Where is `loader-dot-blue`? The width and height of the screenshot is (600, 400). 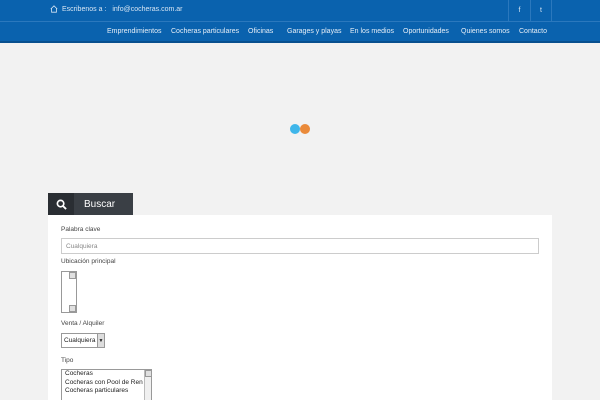 loader-dot-blue is located at coordinates (295, 129).